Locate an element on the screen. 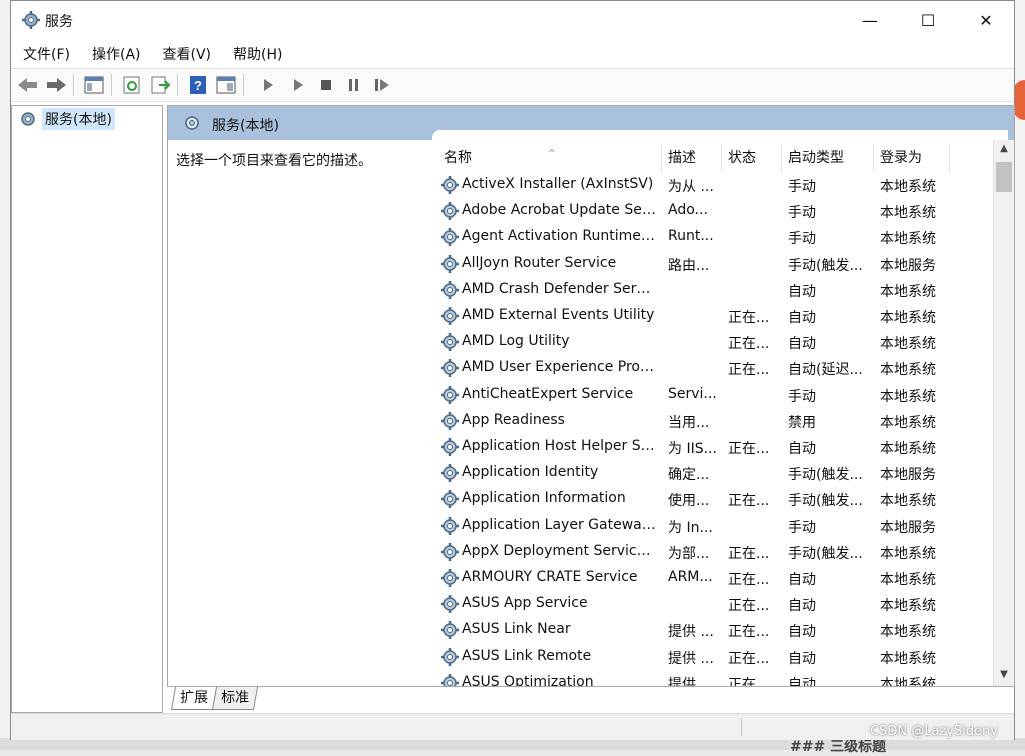  table-row: ActiveX Installer (AxInstSV) 为从 ... 手动 本地系统 is located at coordinates (712, 185).